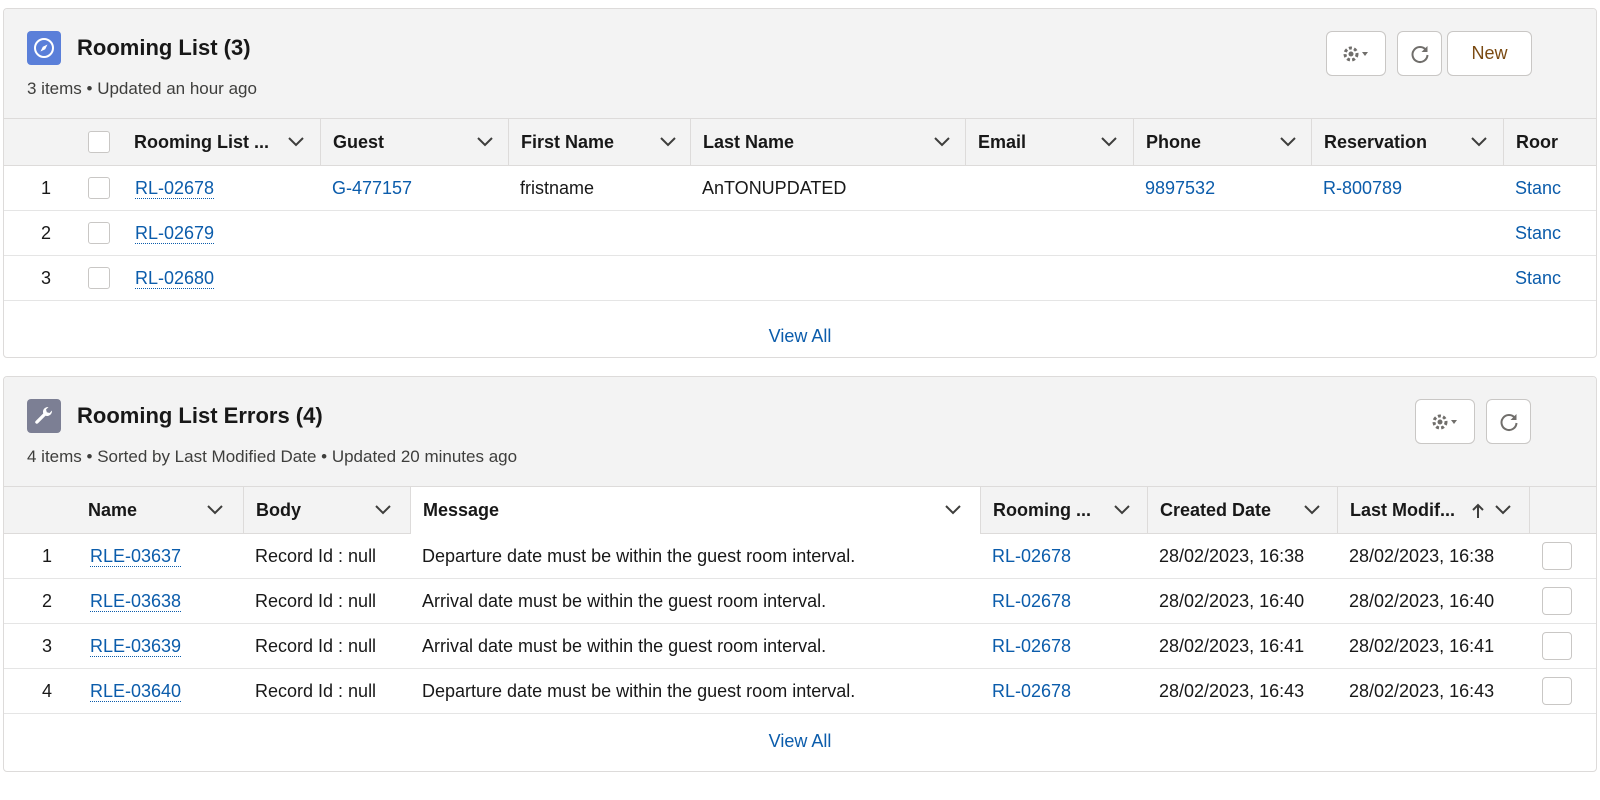 The image size is (1600, 800). What do you see at coordinates (1242, 510) in the screenshot?
I see `column-header-created-date: Created Date` at bounding box center [1242, 510].